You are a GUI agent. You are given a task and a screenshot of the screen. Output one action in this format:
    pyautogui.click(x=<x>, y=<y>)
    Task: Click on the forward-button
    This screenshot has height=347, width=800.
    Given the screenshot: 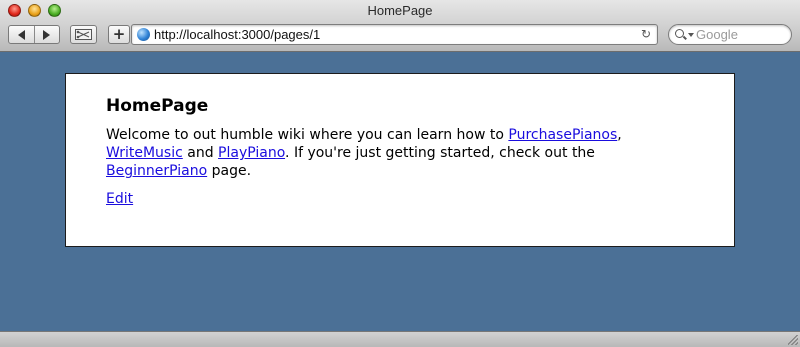 What is the action you would take?
    pyautogui.click(x=46, y=34)
    